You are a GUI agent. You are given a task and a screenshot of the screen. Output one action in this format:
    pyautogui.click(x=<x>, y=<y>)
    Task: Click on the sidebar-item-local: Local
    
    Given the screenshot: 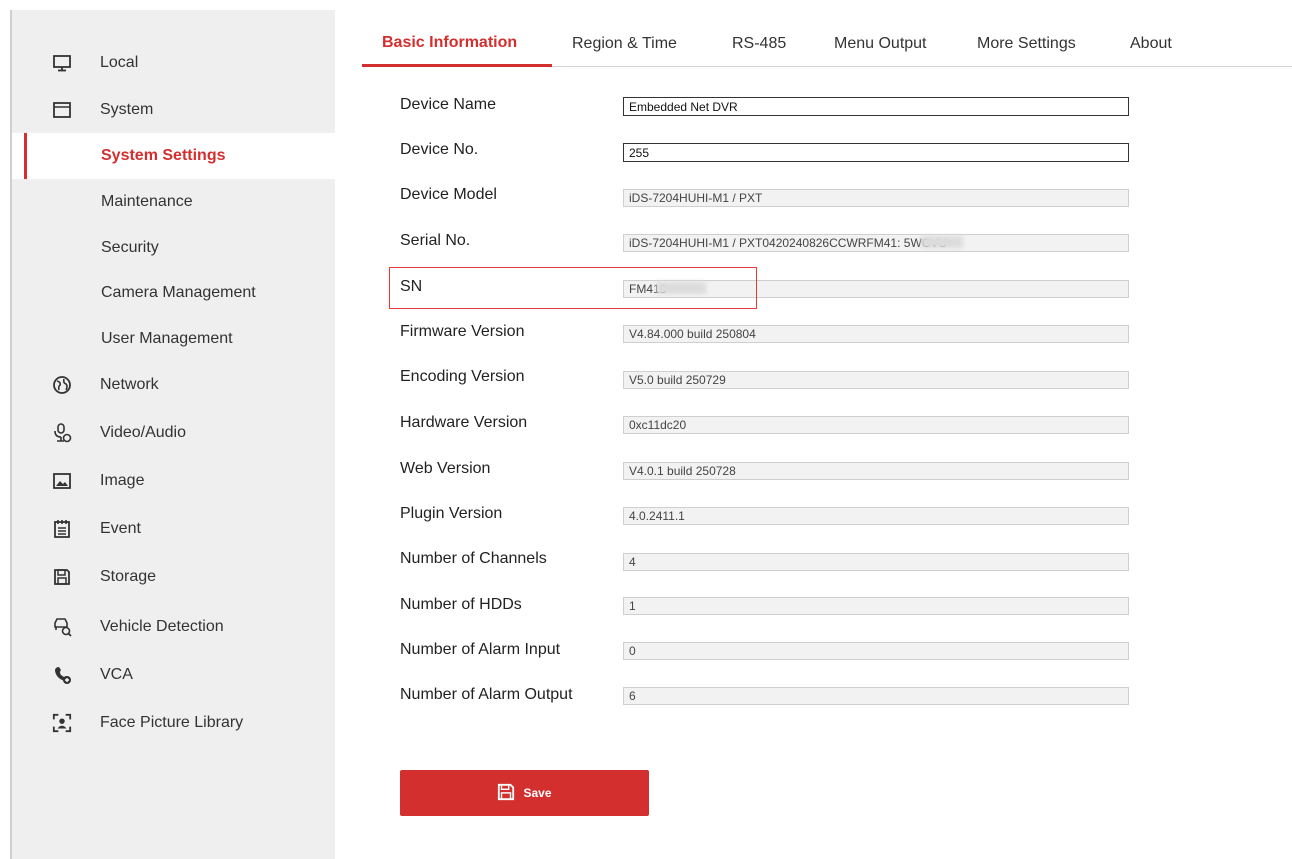 What is the action you would take?
    pyautogui.click(x=173, y=63)
    